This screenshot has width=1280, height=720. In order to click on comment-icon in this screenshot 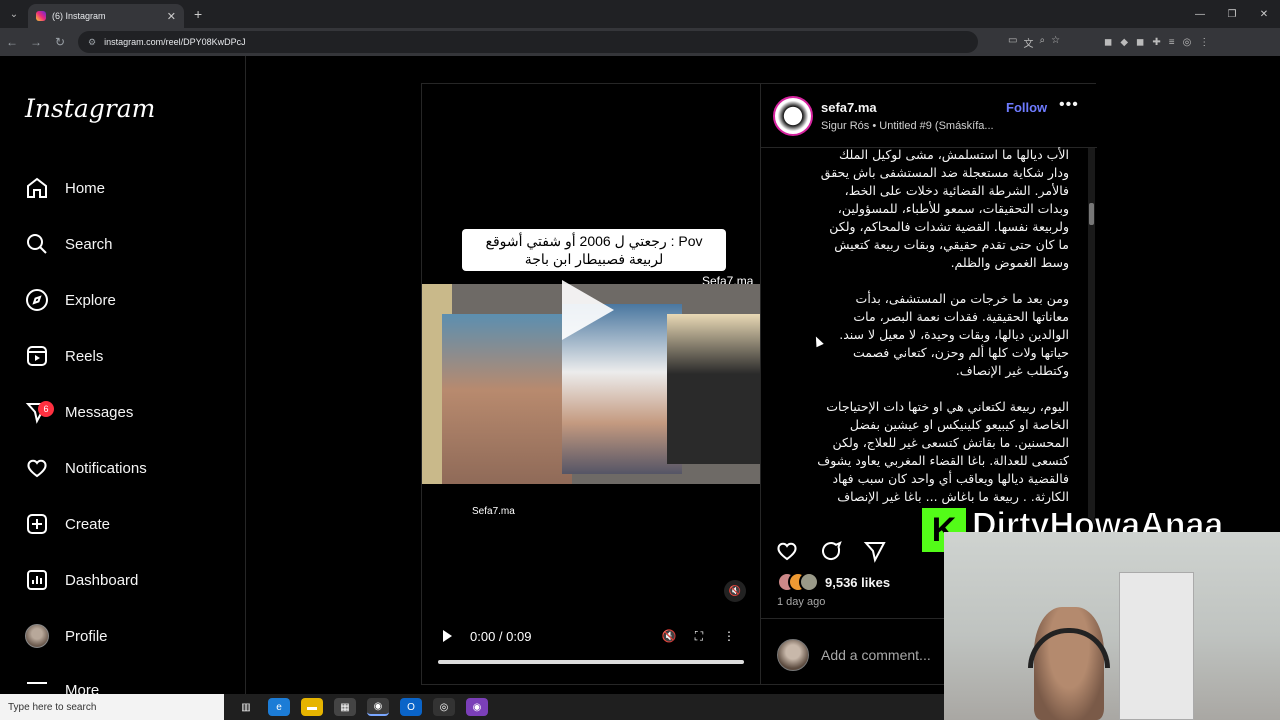, I will do `click(831, 553)`.